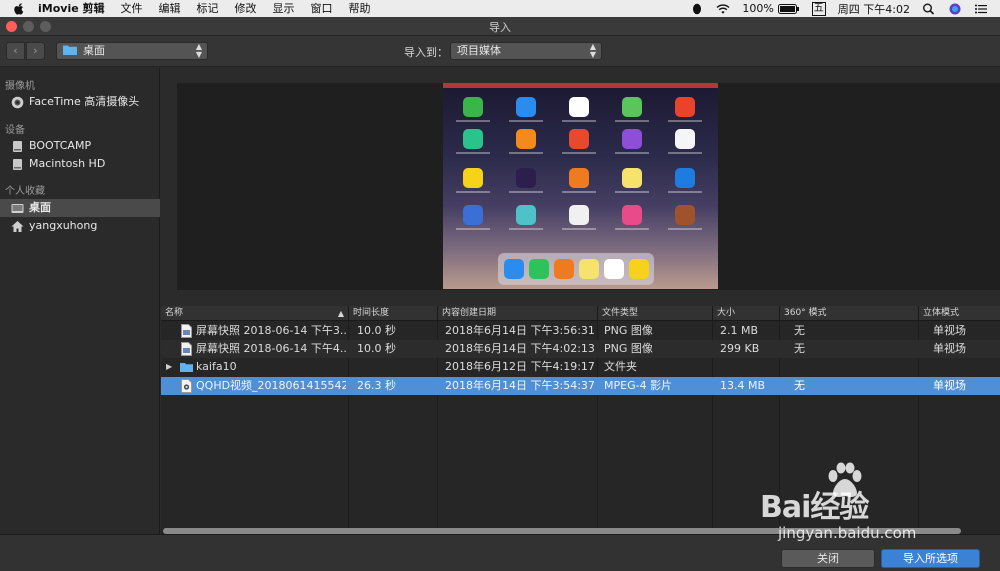 This screenshot has height=571, width=1000. Describe the element at coordinates (397, 367) in the screenshot. I see `cell-duration` at that location.